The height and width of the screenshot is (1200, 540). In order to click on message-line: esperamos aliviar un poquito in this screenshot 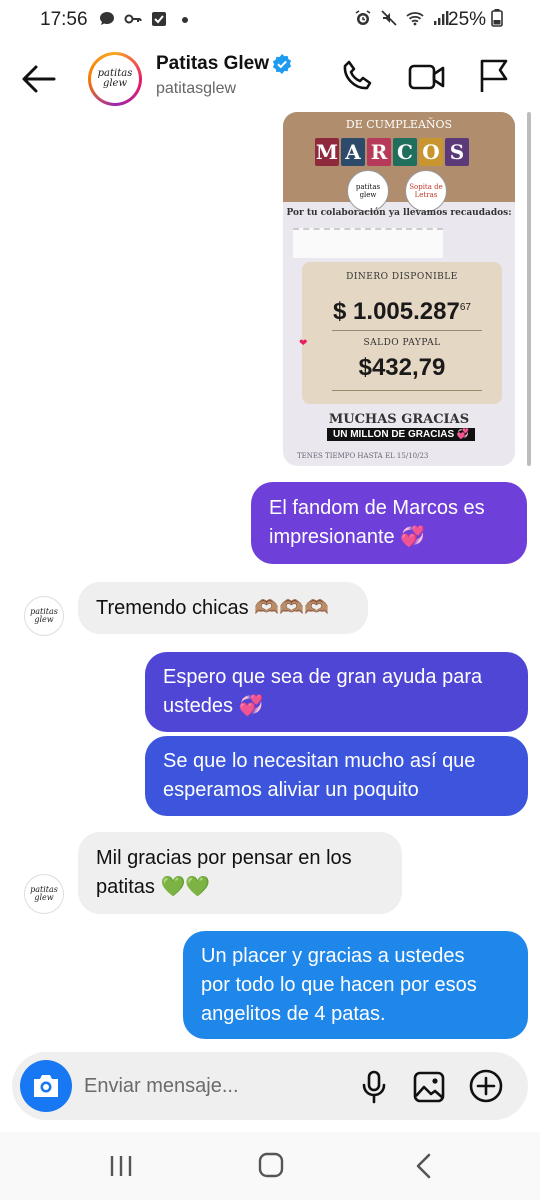, I will do `click(291, 790)`.